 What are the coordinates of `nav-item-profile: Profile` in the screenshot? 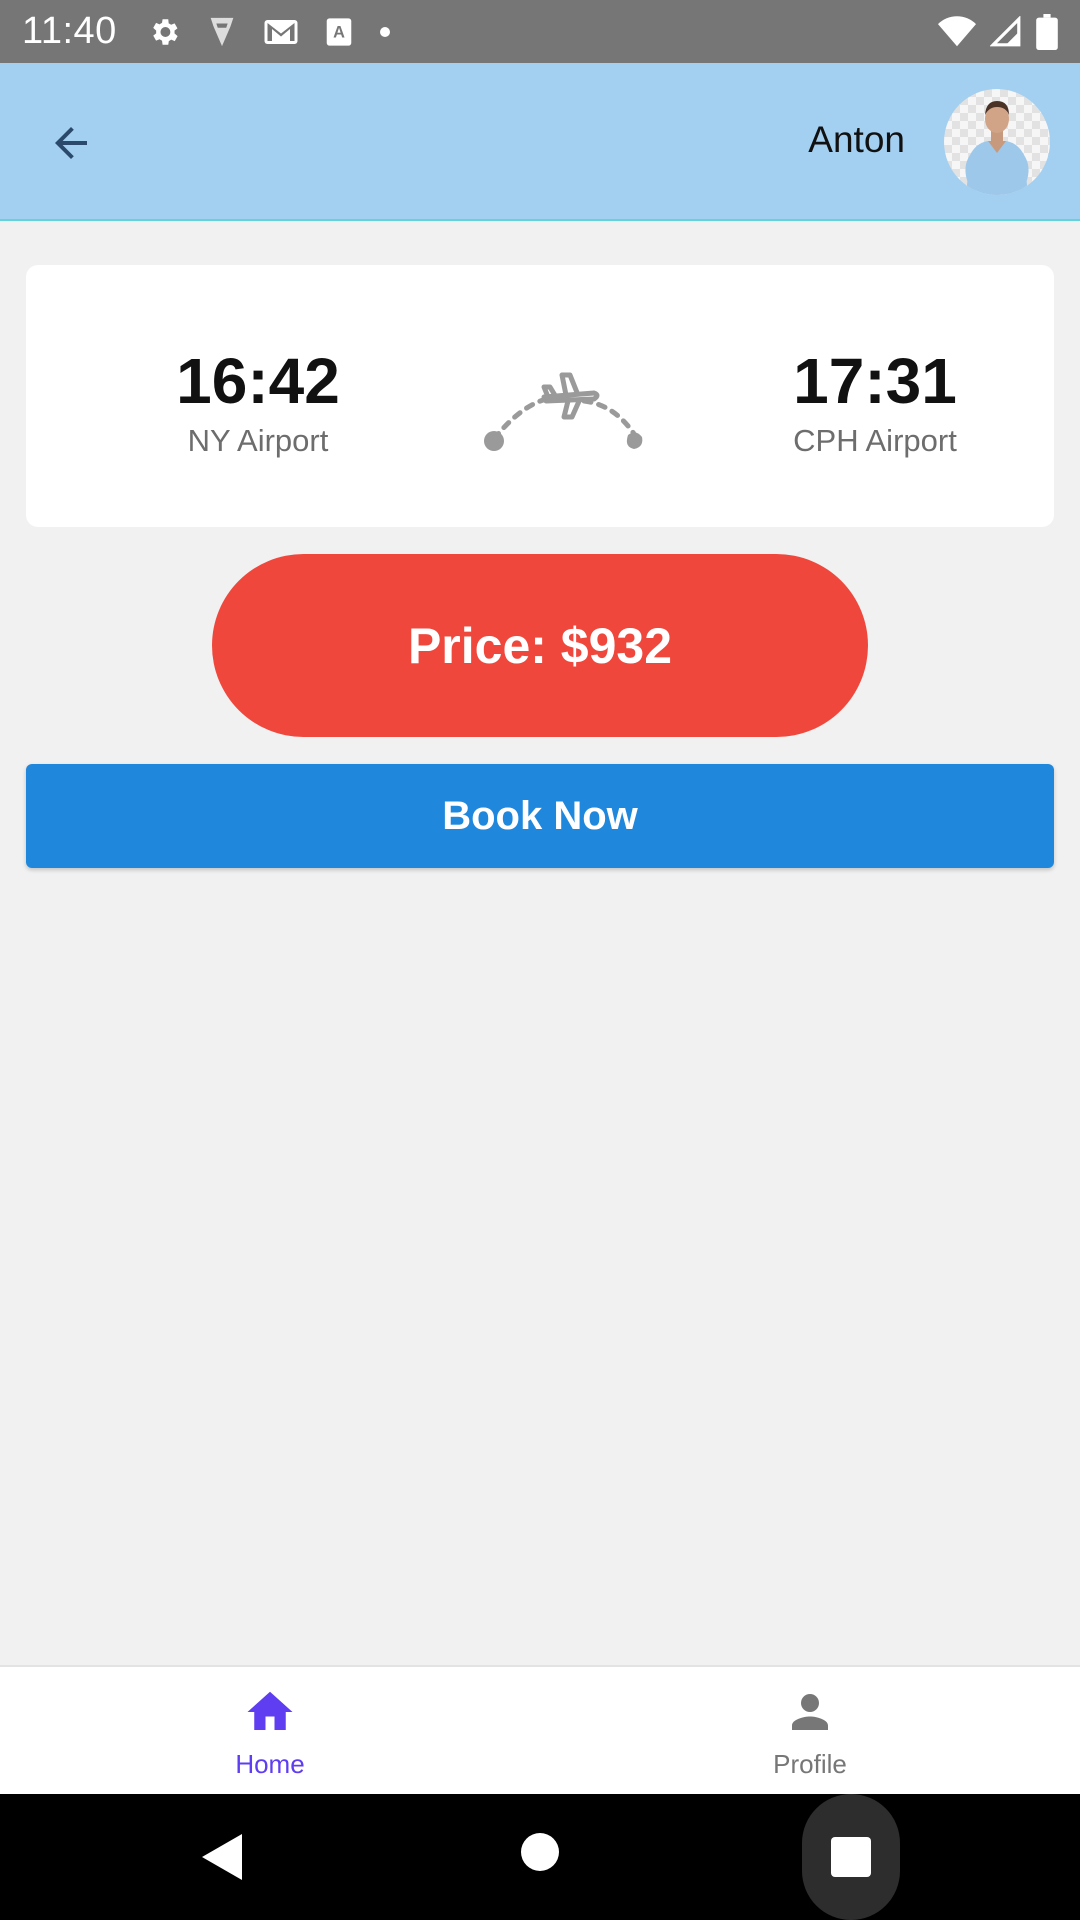 It's located at (810, 1730).